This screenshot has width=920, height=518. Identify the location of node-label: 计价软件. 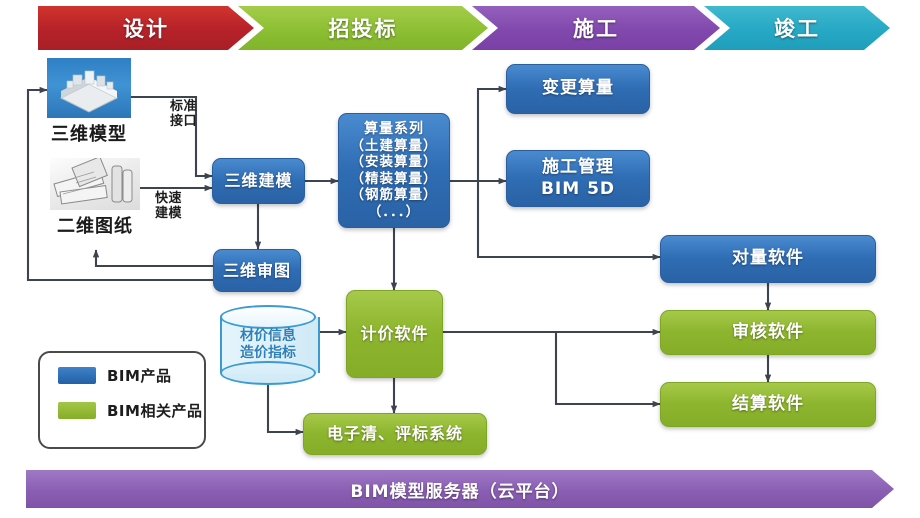
(394, 333).